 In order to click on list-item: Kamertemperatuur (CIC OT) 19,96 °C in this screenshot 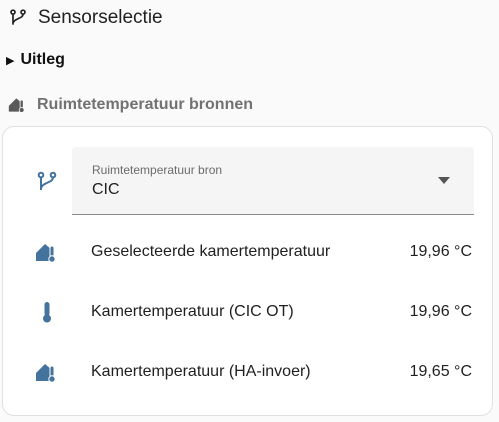, I will do `click(247, 312)`.